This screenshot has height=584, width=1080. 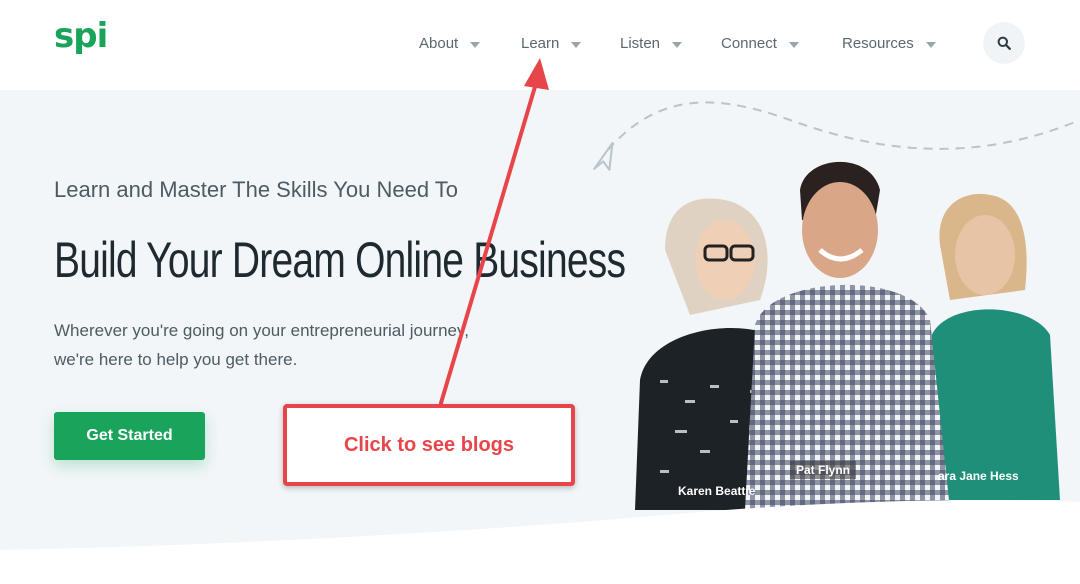 What do you see at coordinates (540, 542) in the screenshot?
I see `hero-bottom-curve` at bounding box center [540, 542].